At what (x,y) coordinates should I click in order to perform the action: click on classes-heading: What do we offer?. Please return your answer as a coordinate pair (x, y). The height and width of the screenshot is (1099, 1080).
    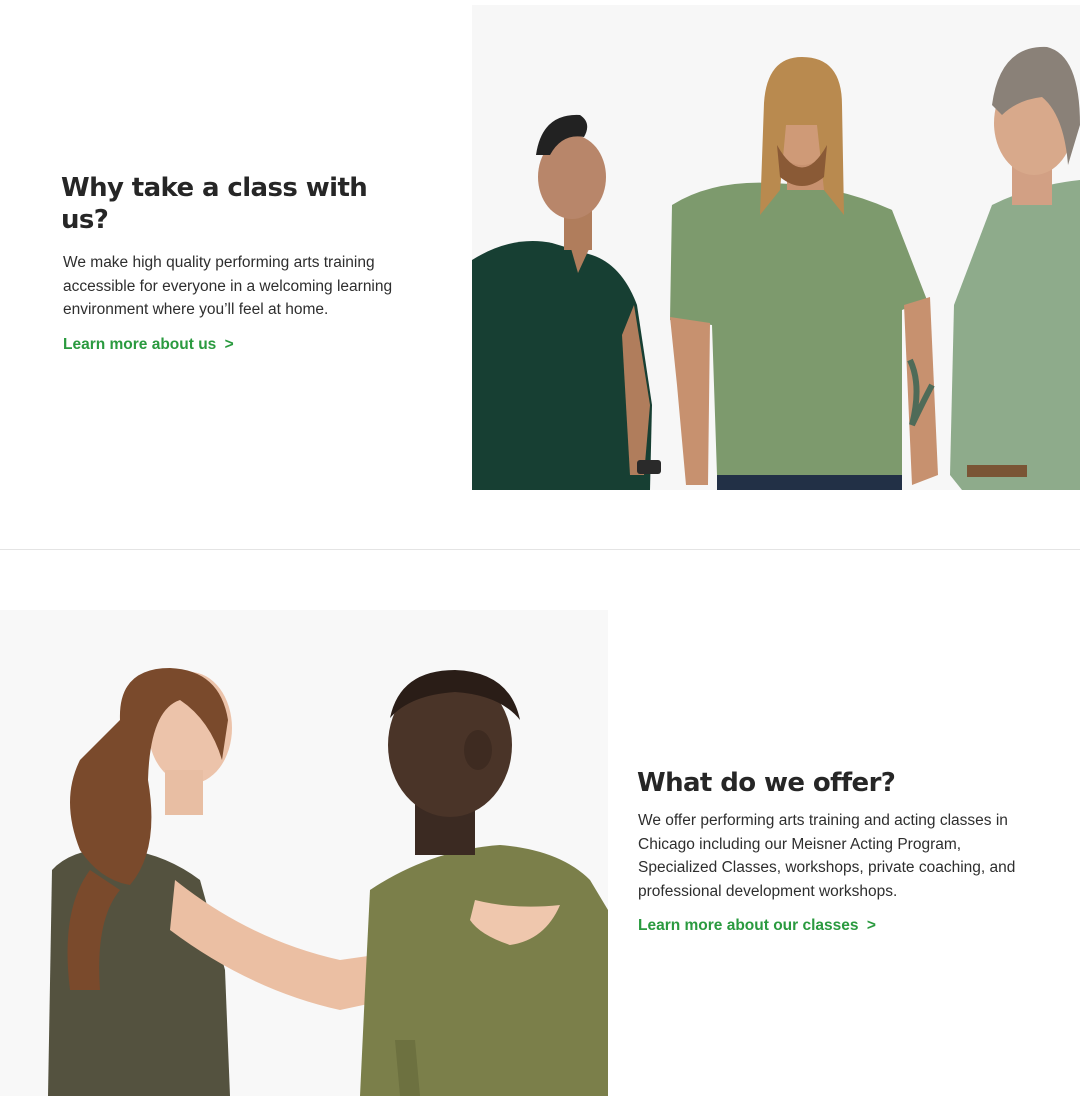
    Looking at the image, I should click on (766, 783).